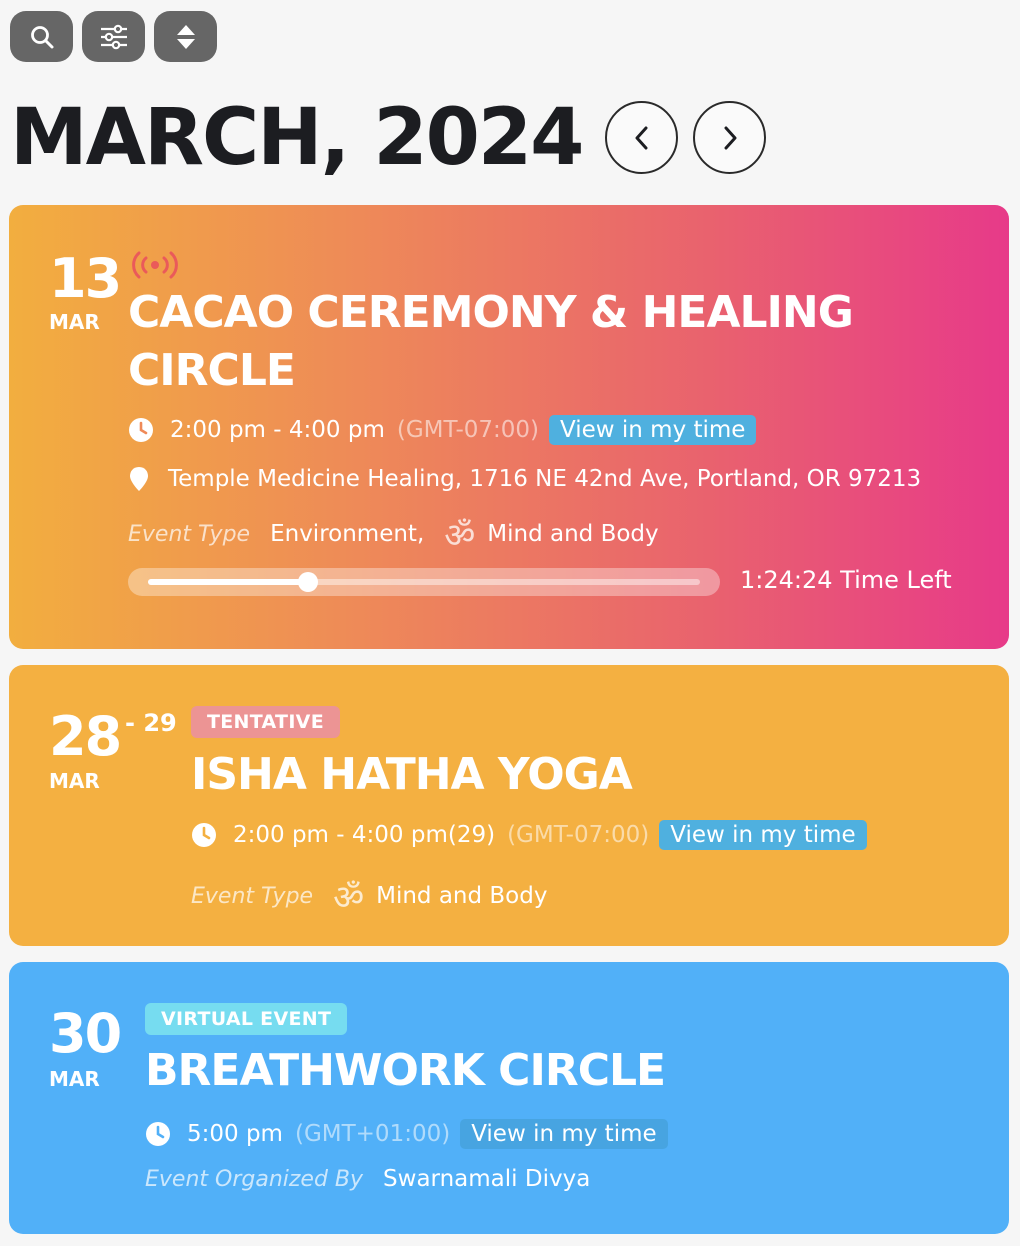 This screenshot has width=1020, height=1246. Describe the element at coordinates (155, 267) in the screenshot. I see `live-broadcast-icon` at that location.